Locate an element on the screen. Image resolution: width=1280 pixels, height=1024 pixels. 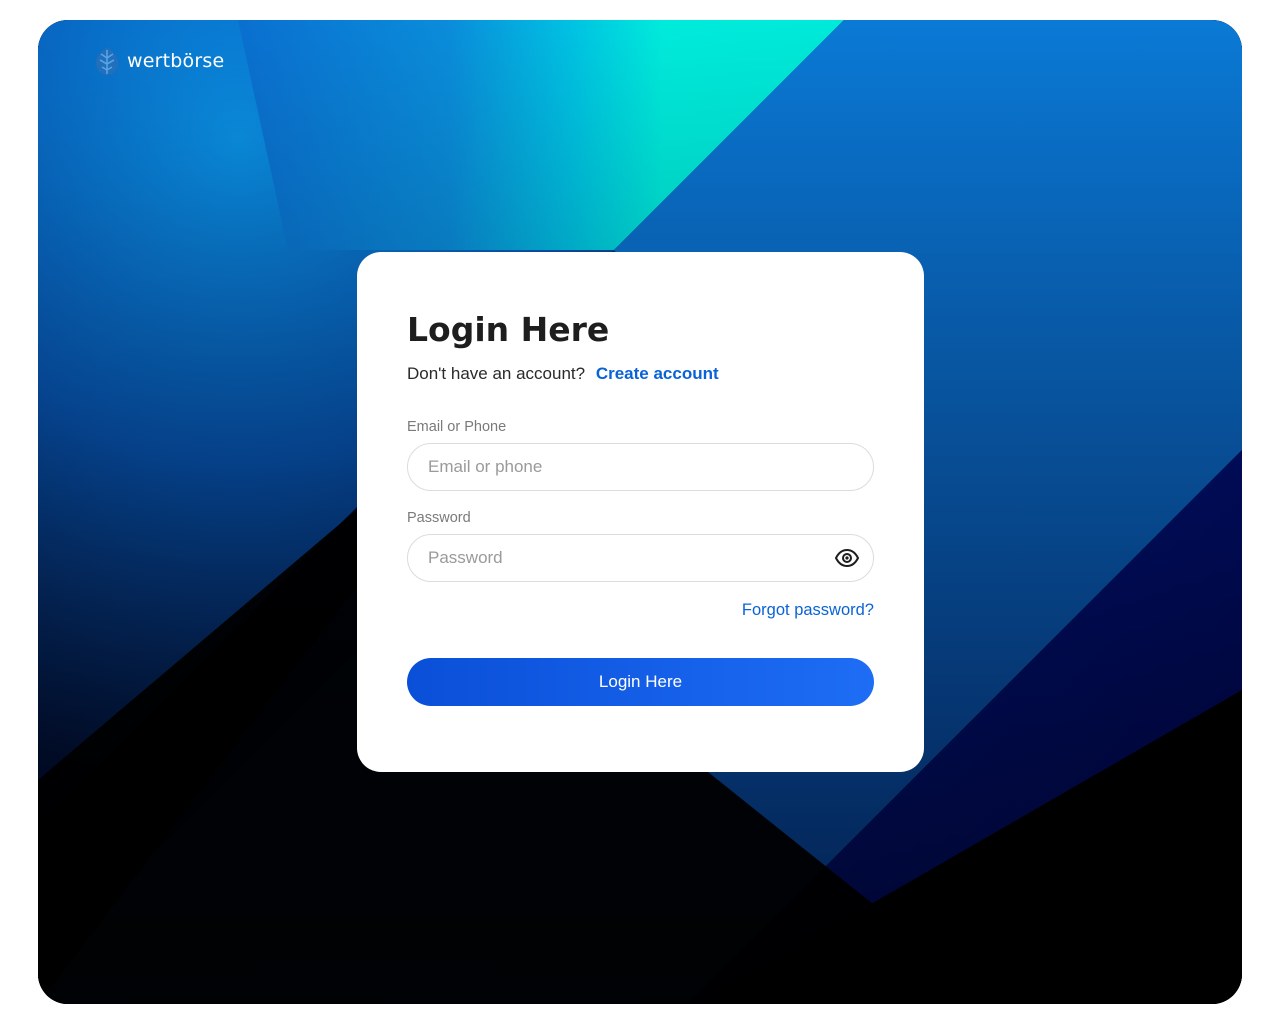
signup-prompt: Don't have an account? Create account is located at coordinates (640, 374).